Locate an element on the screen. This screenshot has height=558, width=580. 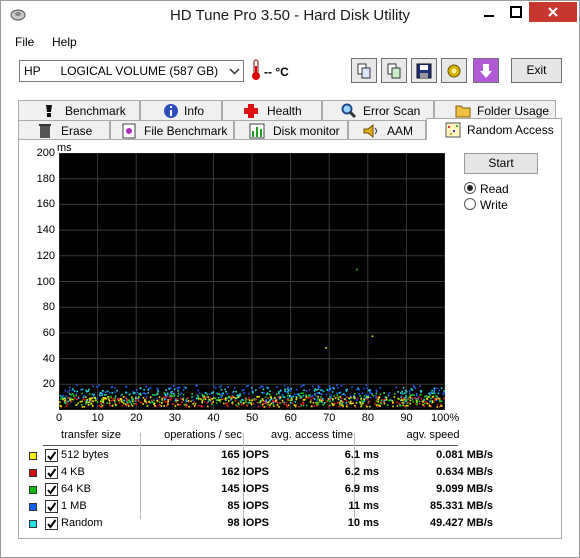
maximize-button is located at coordinates (516, 12).